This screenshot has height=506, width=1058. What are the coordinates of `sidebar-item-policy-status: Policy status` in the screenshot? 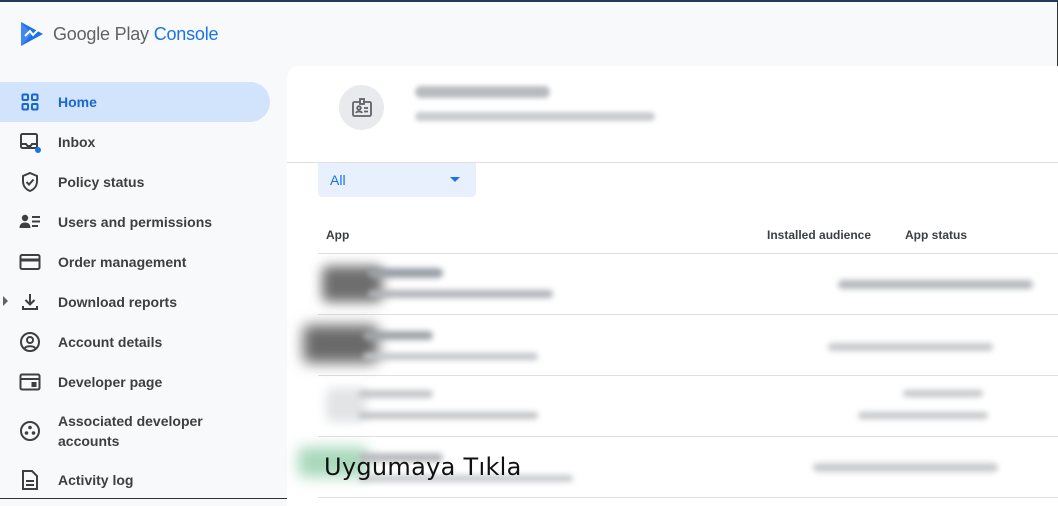 It's located at (140, 182).